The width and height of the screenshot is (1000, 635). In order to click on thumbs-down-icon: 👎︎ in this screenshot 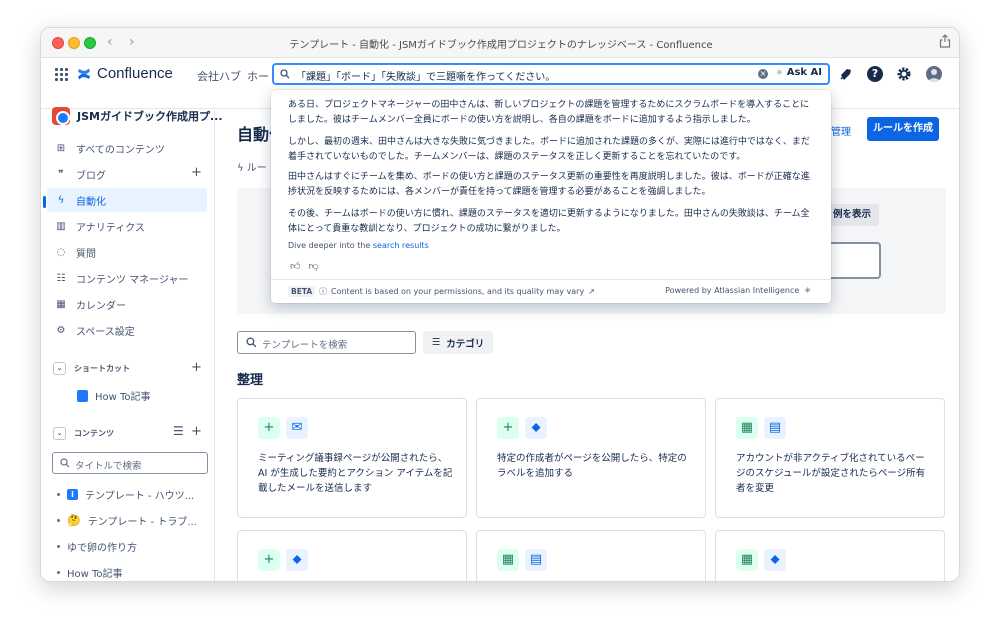, I will do `click(313, 266)`.